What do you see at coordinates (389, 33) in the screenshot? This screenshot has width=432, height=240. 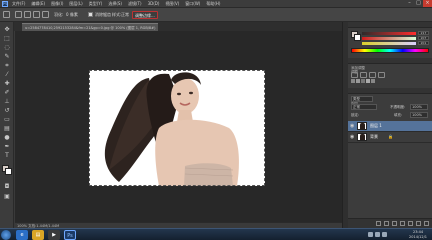 I see `red-slider` at bounding box center [389, 33].